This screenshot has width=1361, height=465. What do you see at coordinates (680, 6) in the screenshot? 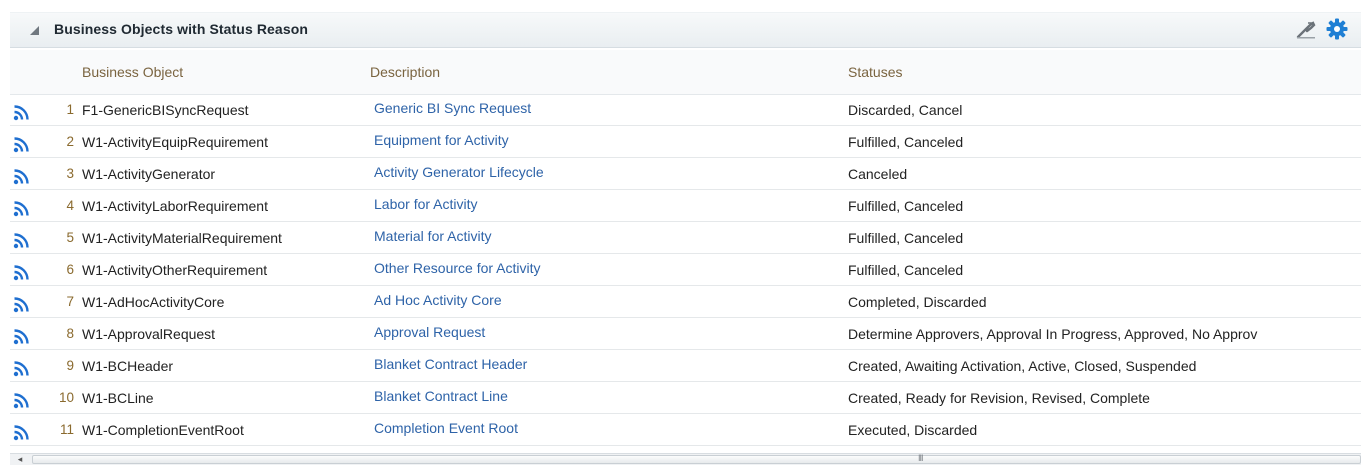
I see `top-strip` at bounding box center [680, 6].